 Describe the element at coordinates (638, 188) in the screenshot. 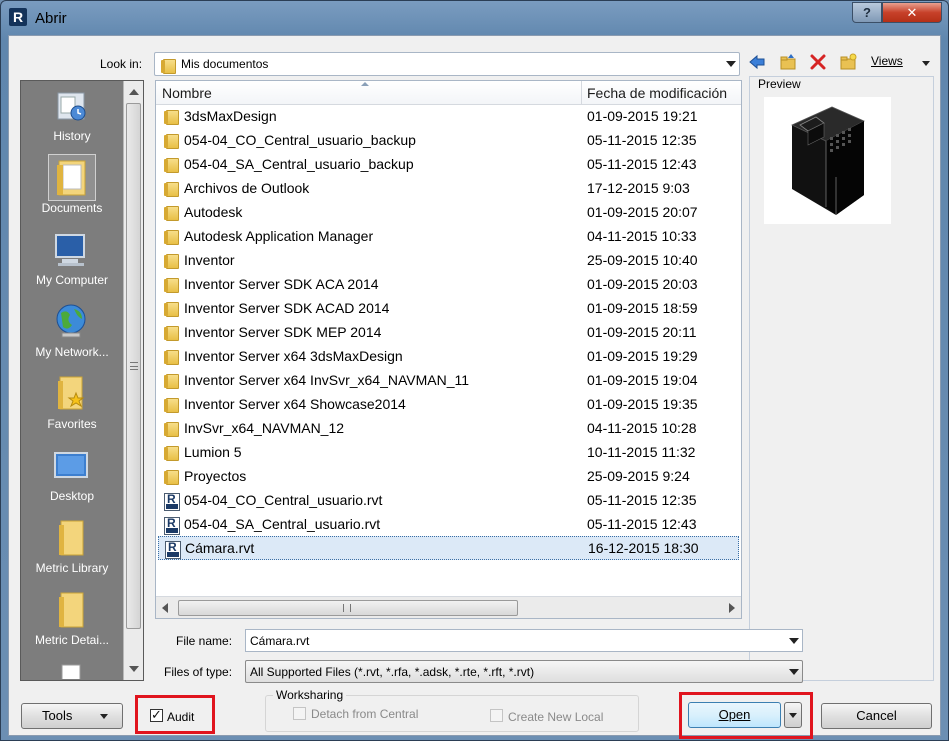

I see `row-date: 17-12-2015 9:03` at that location.